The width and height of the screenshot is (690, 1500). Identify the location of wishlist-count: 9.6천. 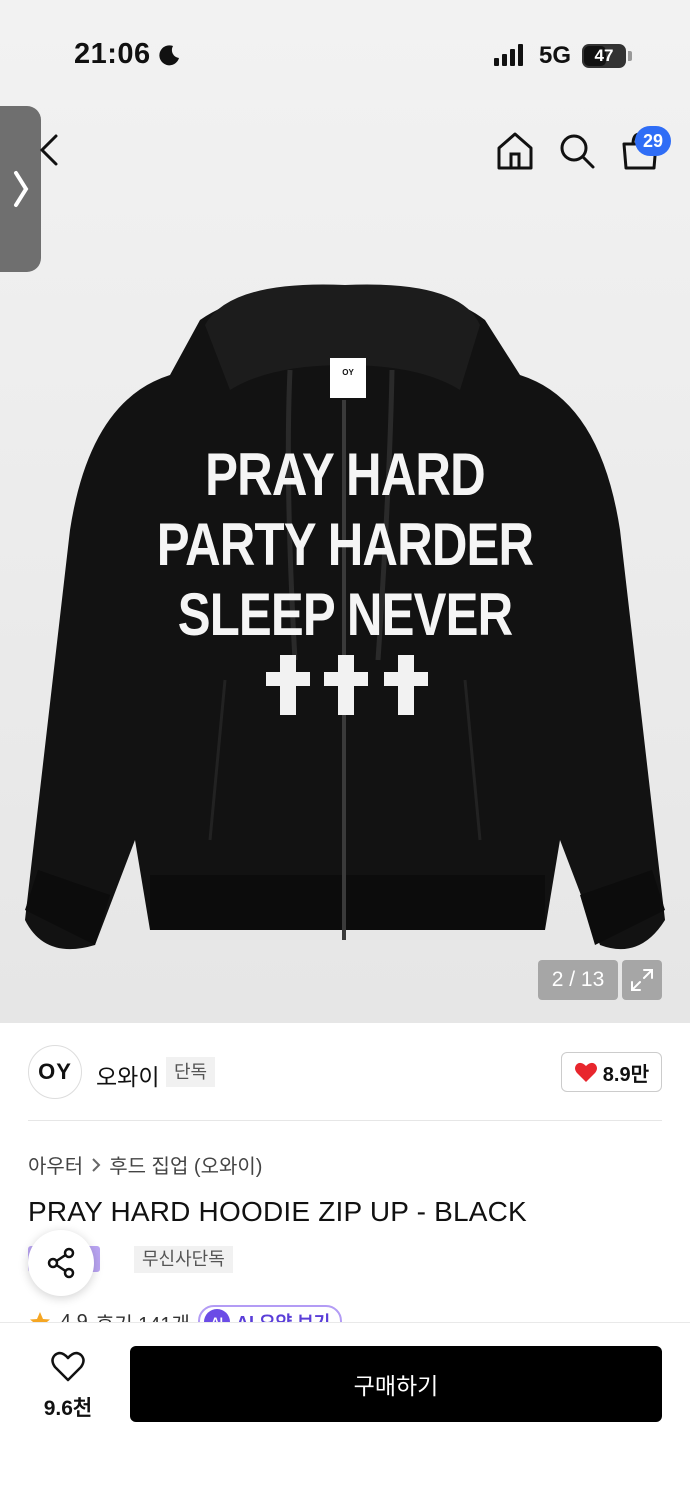
(68, 1408).